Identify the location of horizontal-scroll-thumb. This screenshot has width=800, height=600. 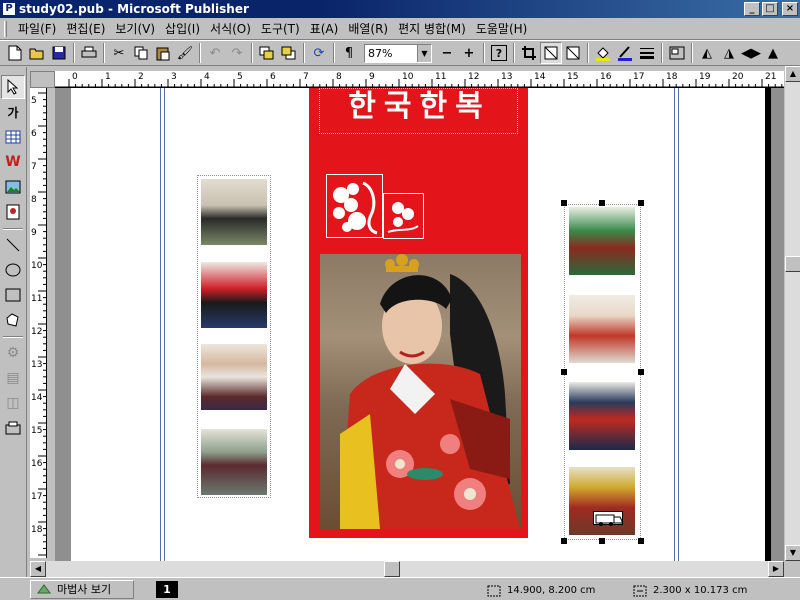
(392, 569).